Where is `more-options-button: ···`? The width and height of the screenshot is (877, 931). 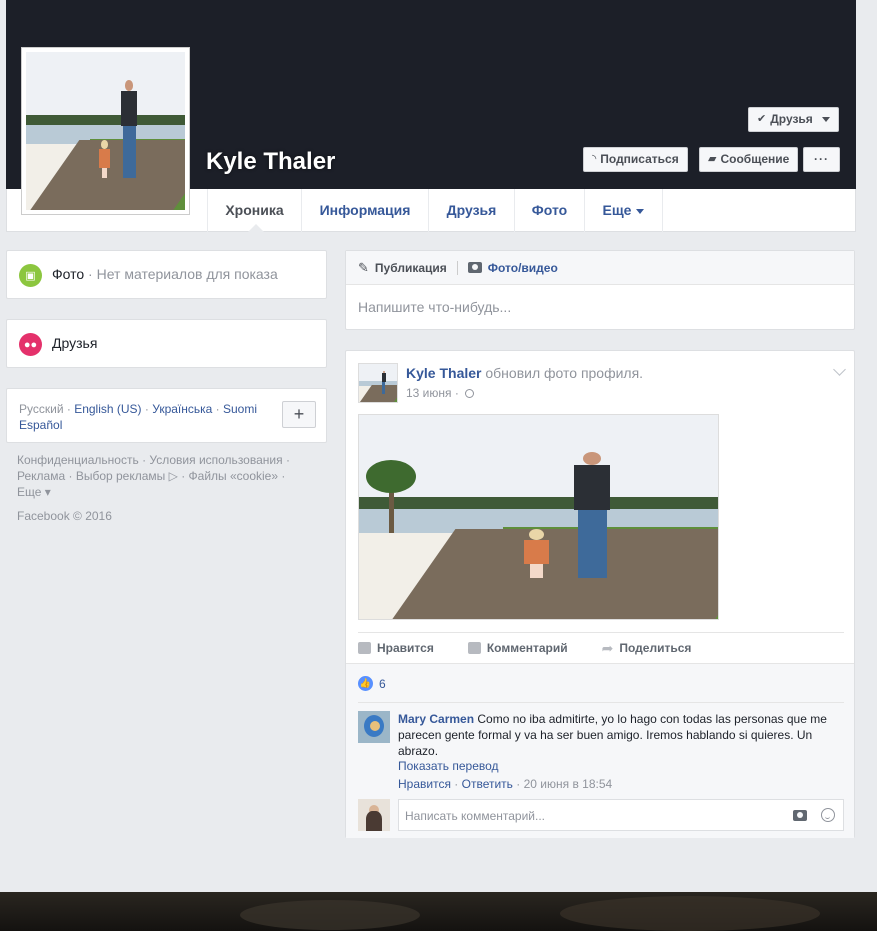 more-options-button: ··· is located at coordinates (821, 159).